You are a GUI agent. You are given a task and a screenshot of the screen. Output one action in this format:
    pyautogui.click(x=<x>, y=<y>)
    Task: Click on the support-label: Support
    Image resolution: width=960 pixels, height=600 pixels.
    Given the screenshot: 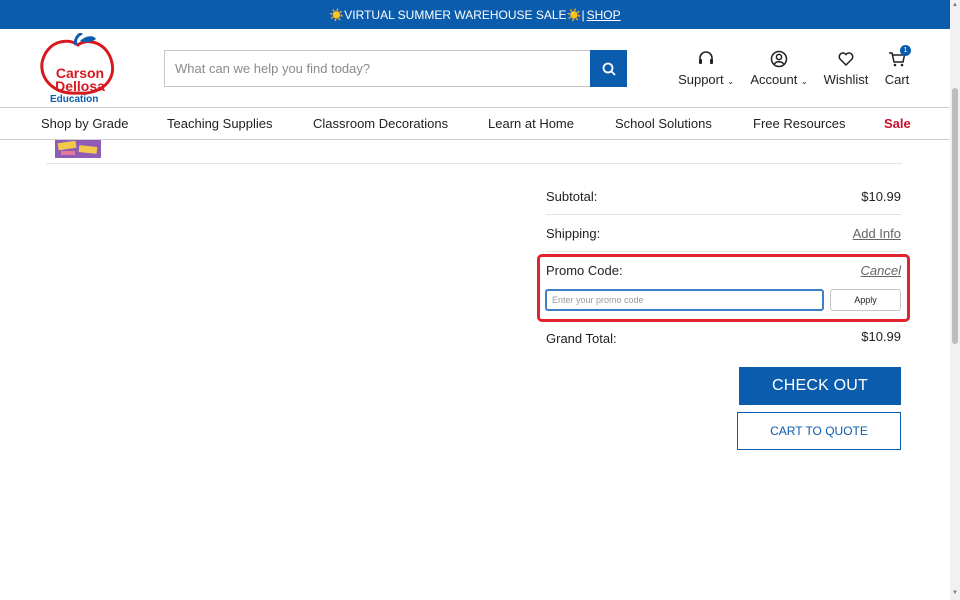 What is the action you would take?
    pyautogui.click(x=701, y=79)
    